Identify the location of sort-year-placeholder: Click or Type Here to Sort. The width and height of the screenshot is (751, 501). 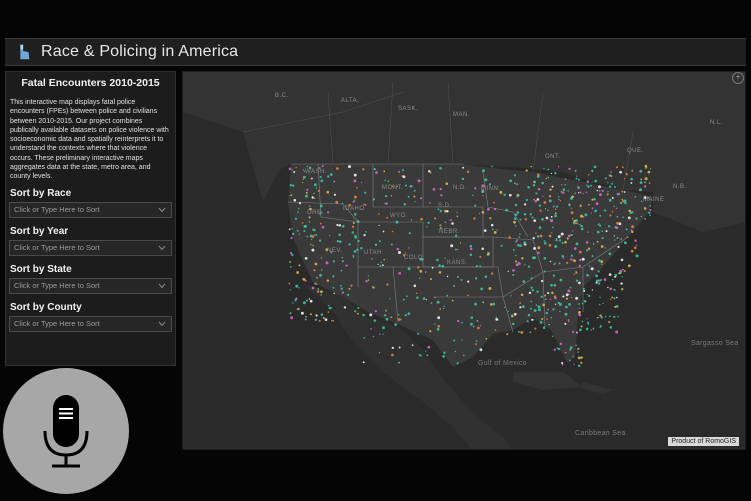
(57, 248).